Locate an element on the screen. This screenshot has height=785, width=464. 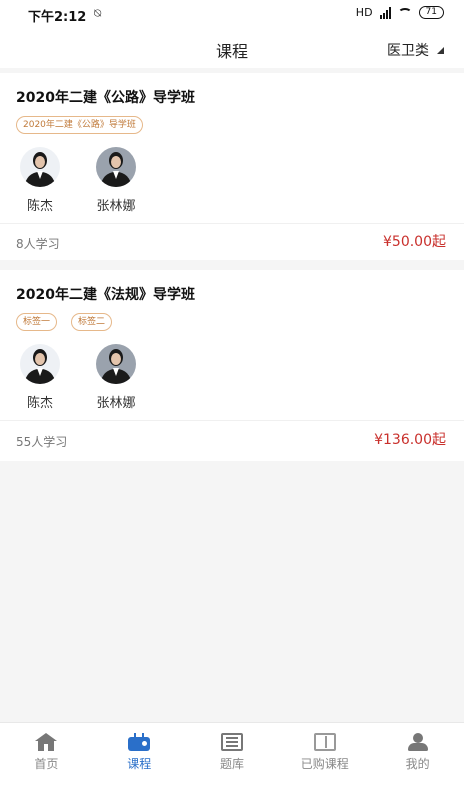
course-tag: 2020年二建《公路》导学班 is located at coordinates (79, 125).